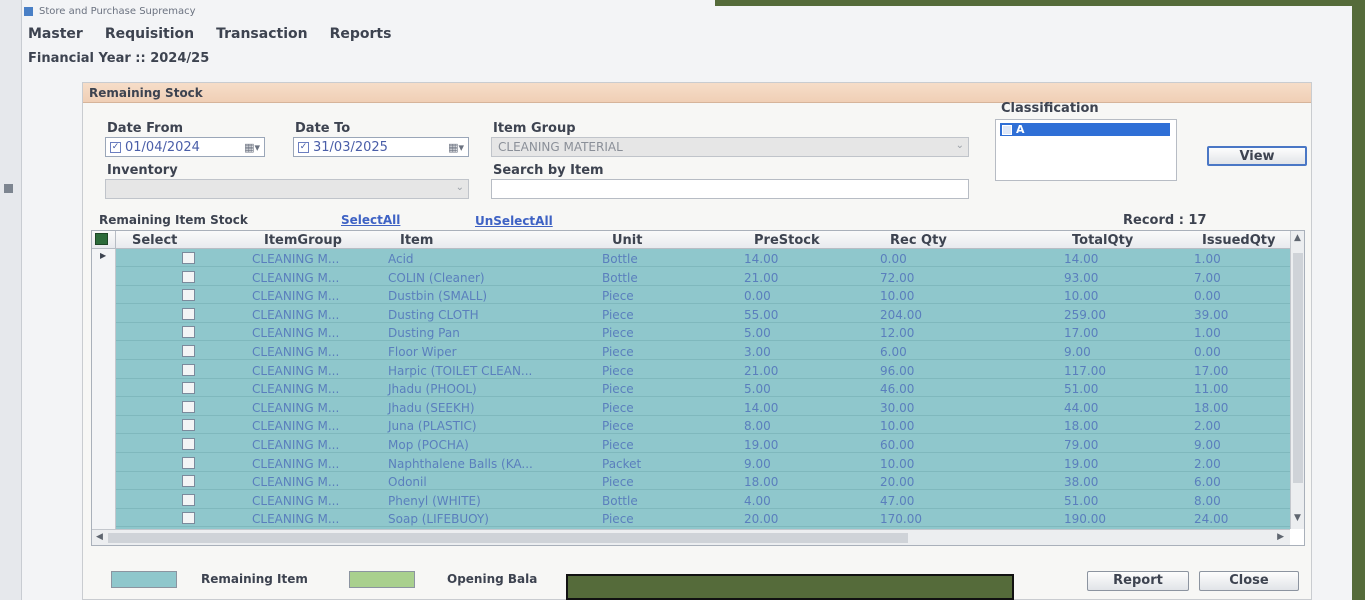 Image resolution: width=1365 pixels, height=600 pixels. Describe the element at coordinates (730, 189) in the screenshot. I see `search-input` at that location.